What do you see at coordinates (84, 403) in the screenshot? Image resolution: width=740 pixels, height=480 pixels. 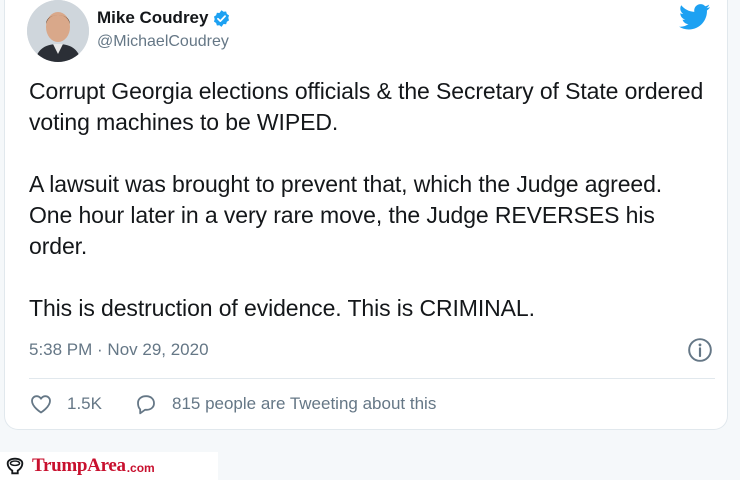 I see `like-count: 1.5K` at bounding box center [84, 403].